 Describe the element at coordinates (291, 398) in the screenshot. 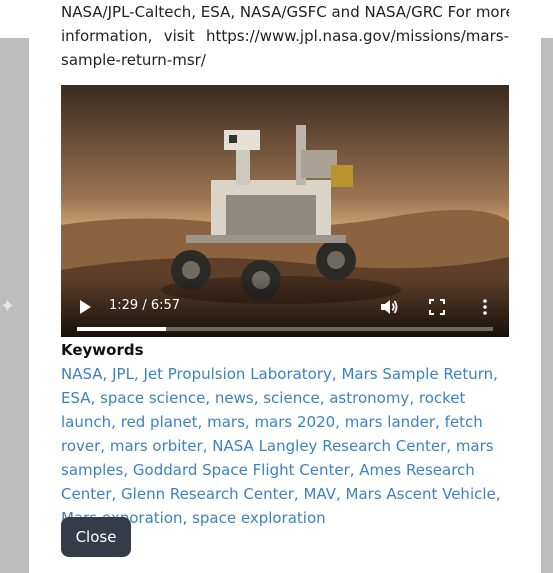

I see `keyword-link: science` at that location.